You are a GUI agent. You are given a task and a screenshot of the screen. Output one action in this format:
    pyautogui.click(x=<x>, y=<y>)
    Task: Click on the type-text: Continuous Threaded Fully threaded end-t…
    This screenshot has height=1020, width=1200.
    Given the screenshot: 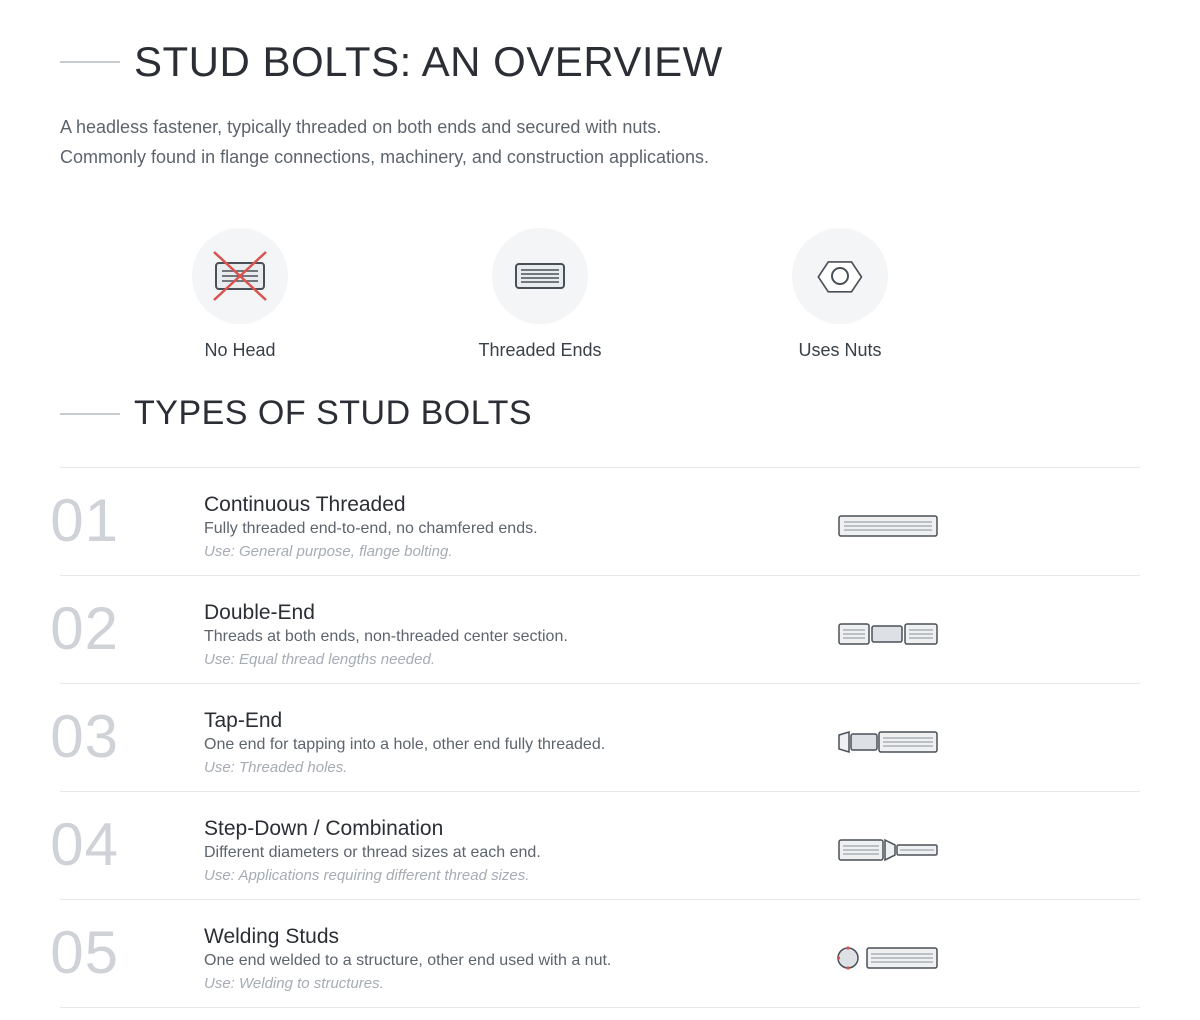 What is the action you would take?
    pyautogui.click(x=371, y=528)
    